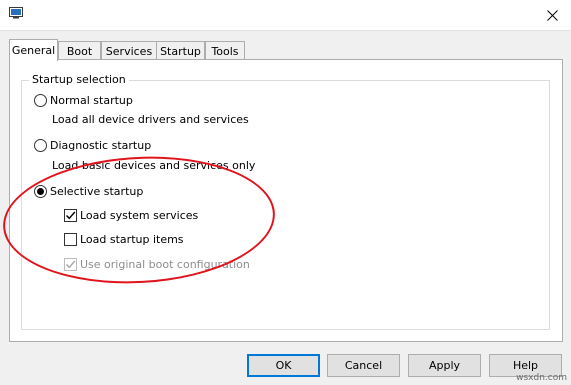 This screenshot has width=571, height=385. What do you see at coordinates (70, 215) in the screenshot?
I see `checkbox-checked-icon` at bounding box center [70, 215].